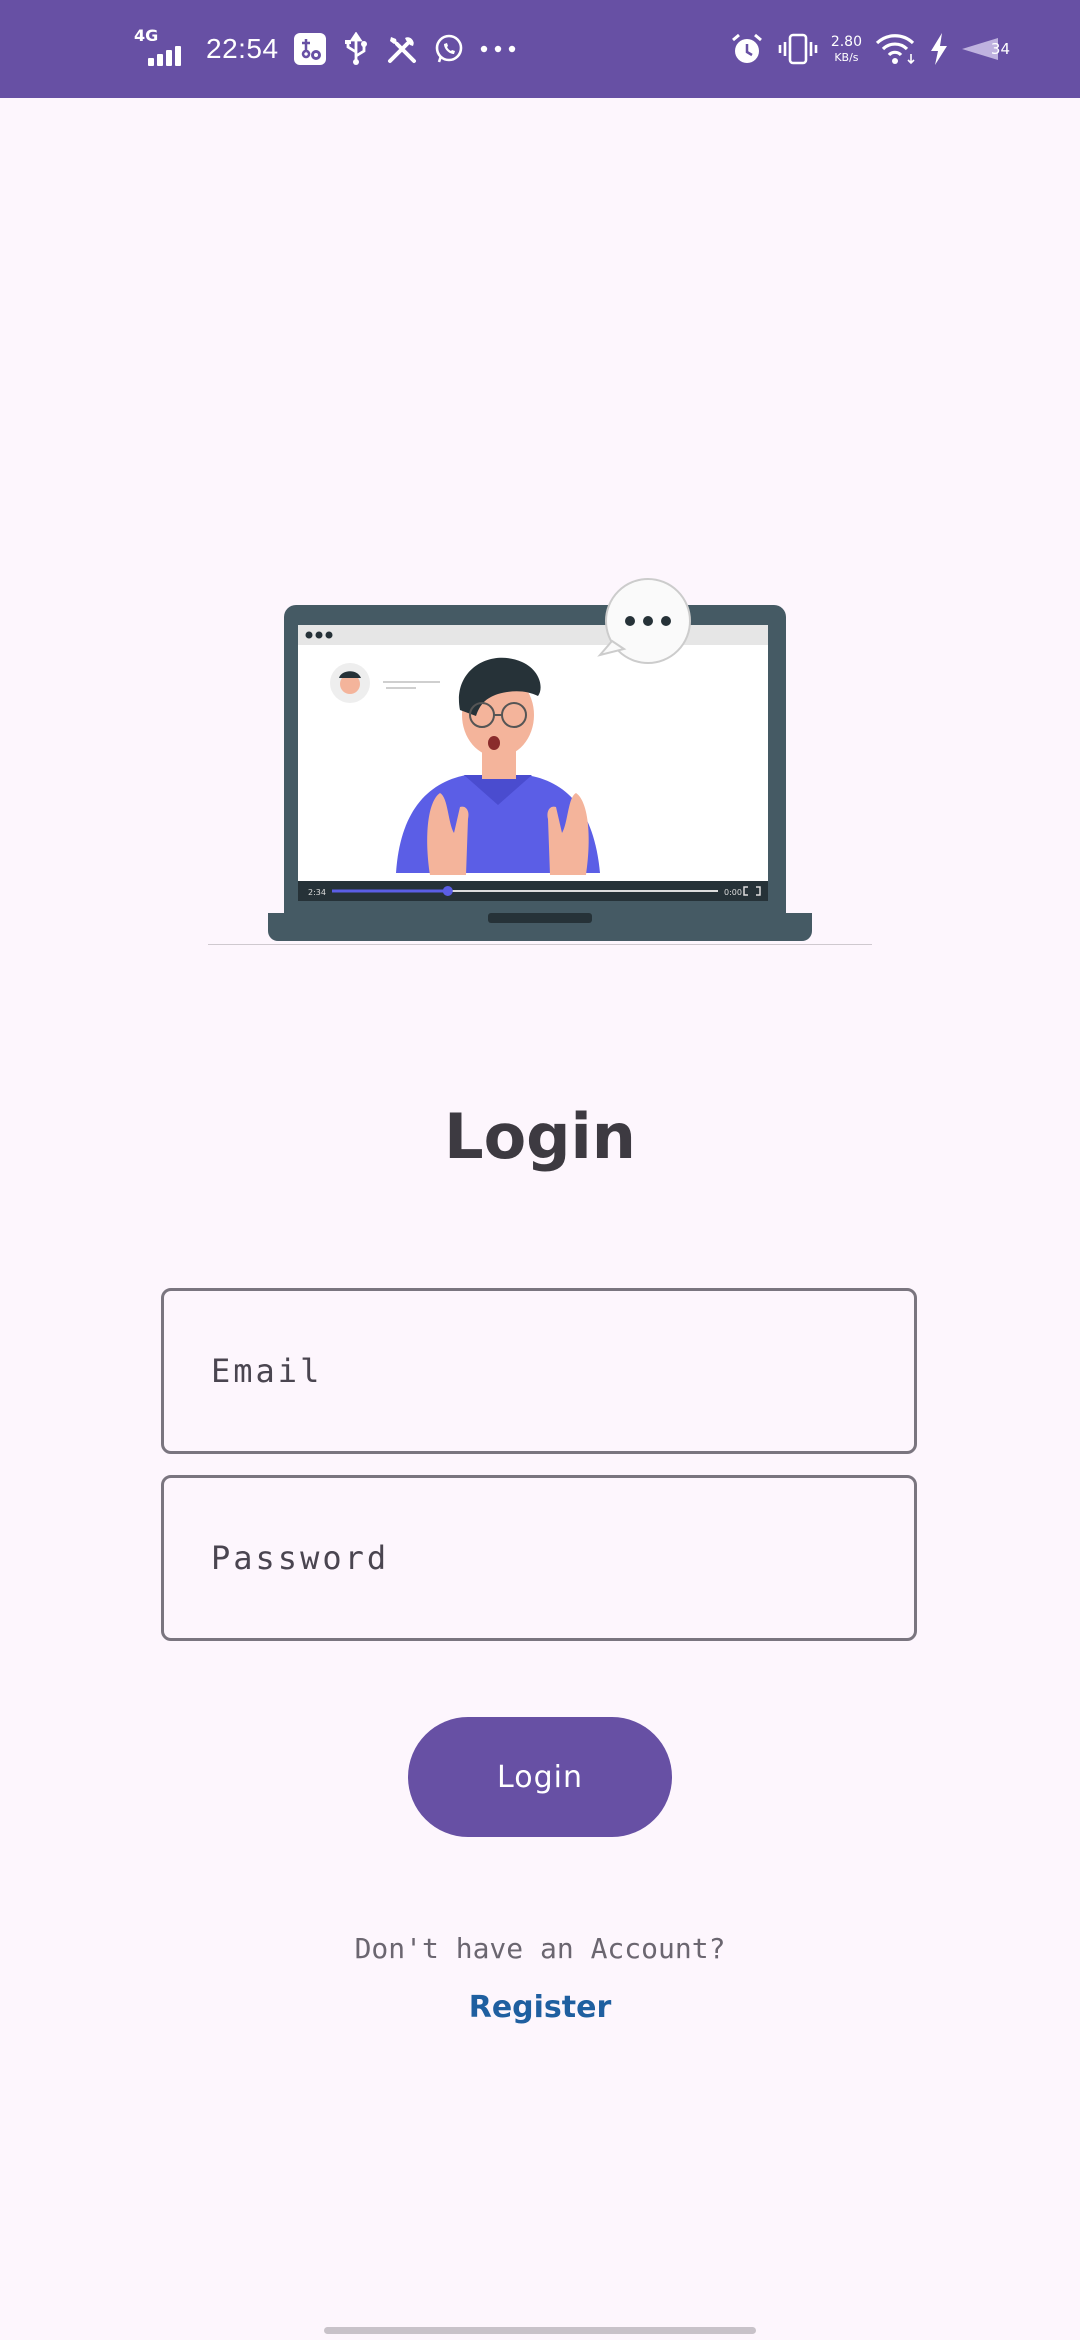 The image size is (1080, 2340). What do you see at coordinates (540, 1948) in the screenshot?
I see `no-account-prompt: Don't have an Account?` at bounding box center [540, 1948].